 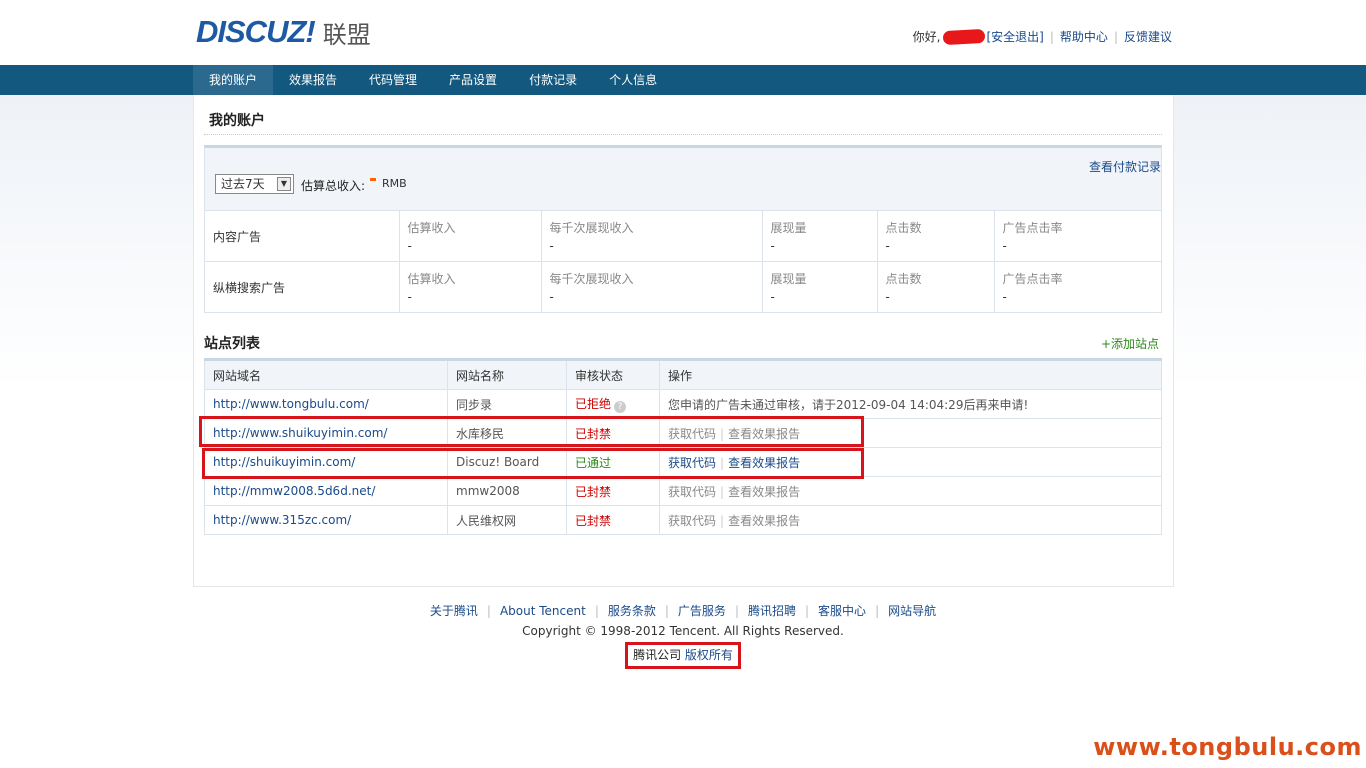 I want to click on nav-product-settings: 产品设置, so click(x=473, y=80).